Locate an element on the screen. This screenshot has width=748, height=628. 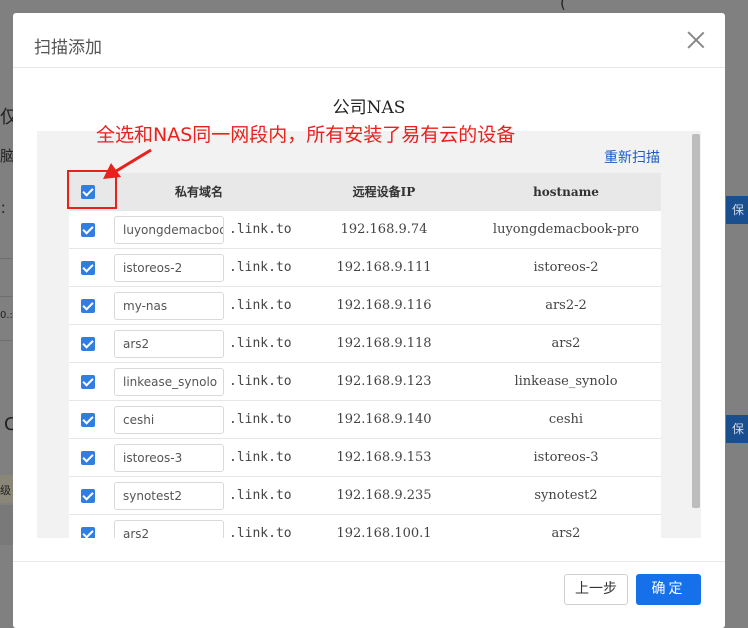
table-row: ars2 .link.to 192.168.9.118 ars2 is located at coordinates (365, 344).